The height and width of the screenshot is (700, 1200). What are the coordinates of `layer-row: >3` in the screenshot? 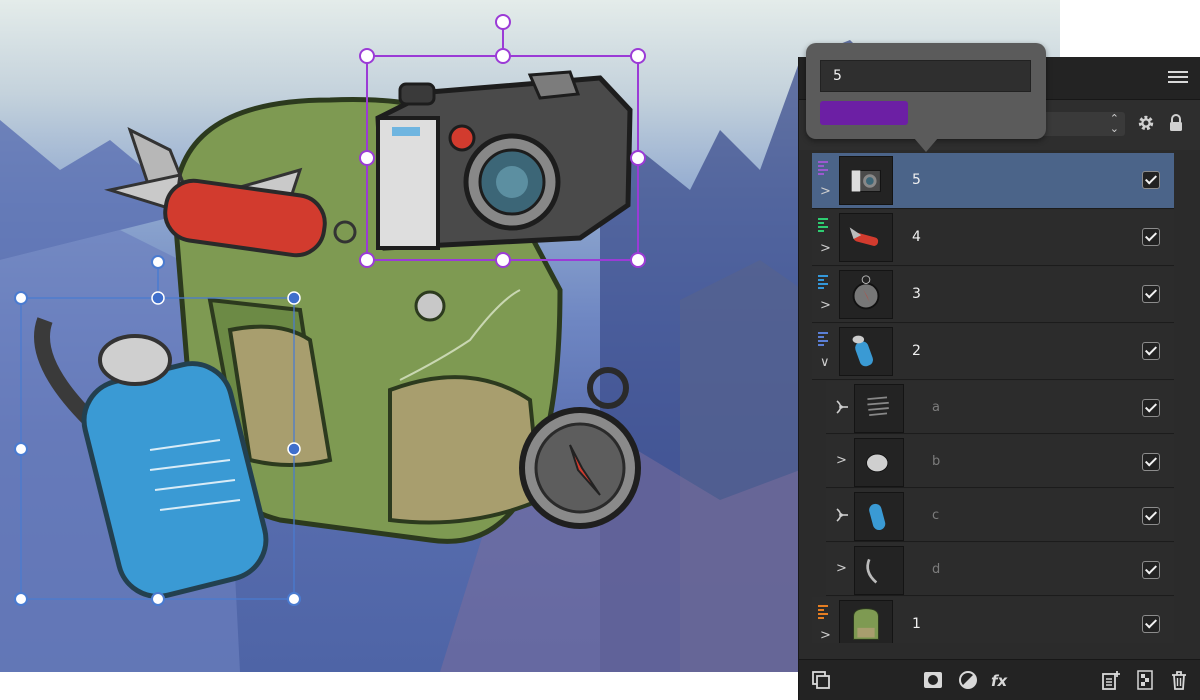 It's located at (993, 295).